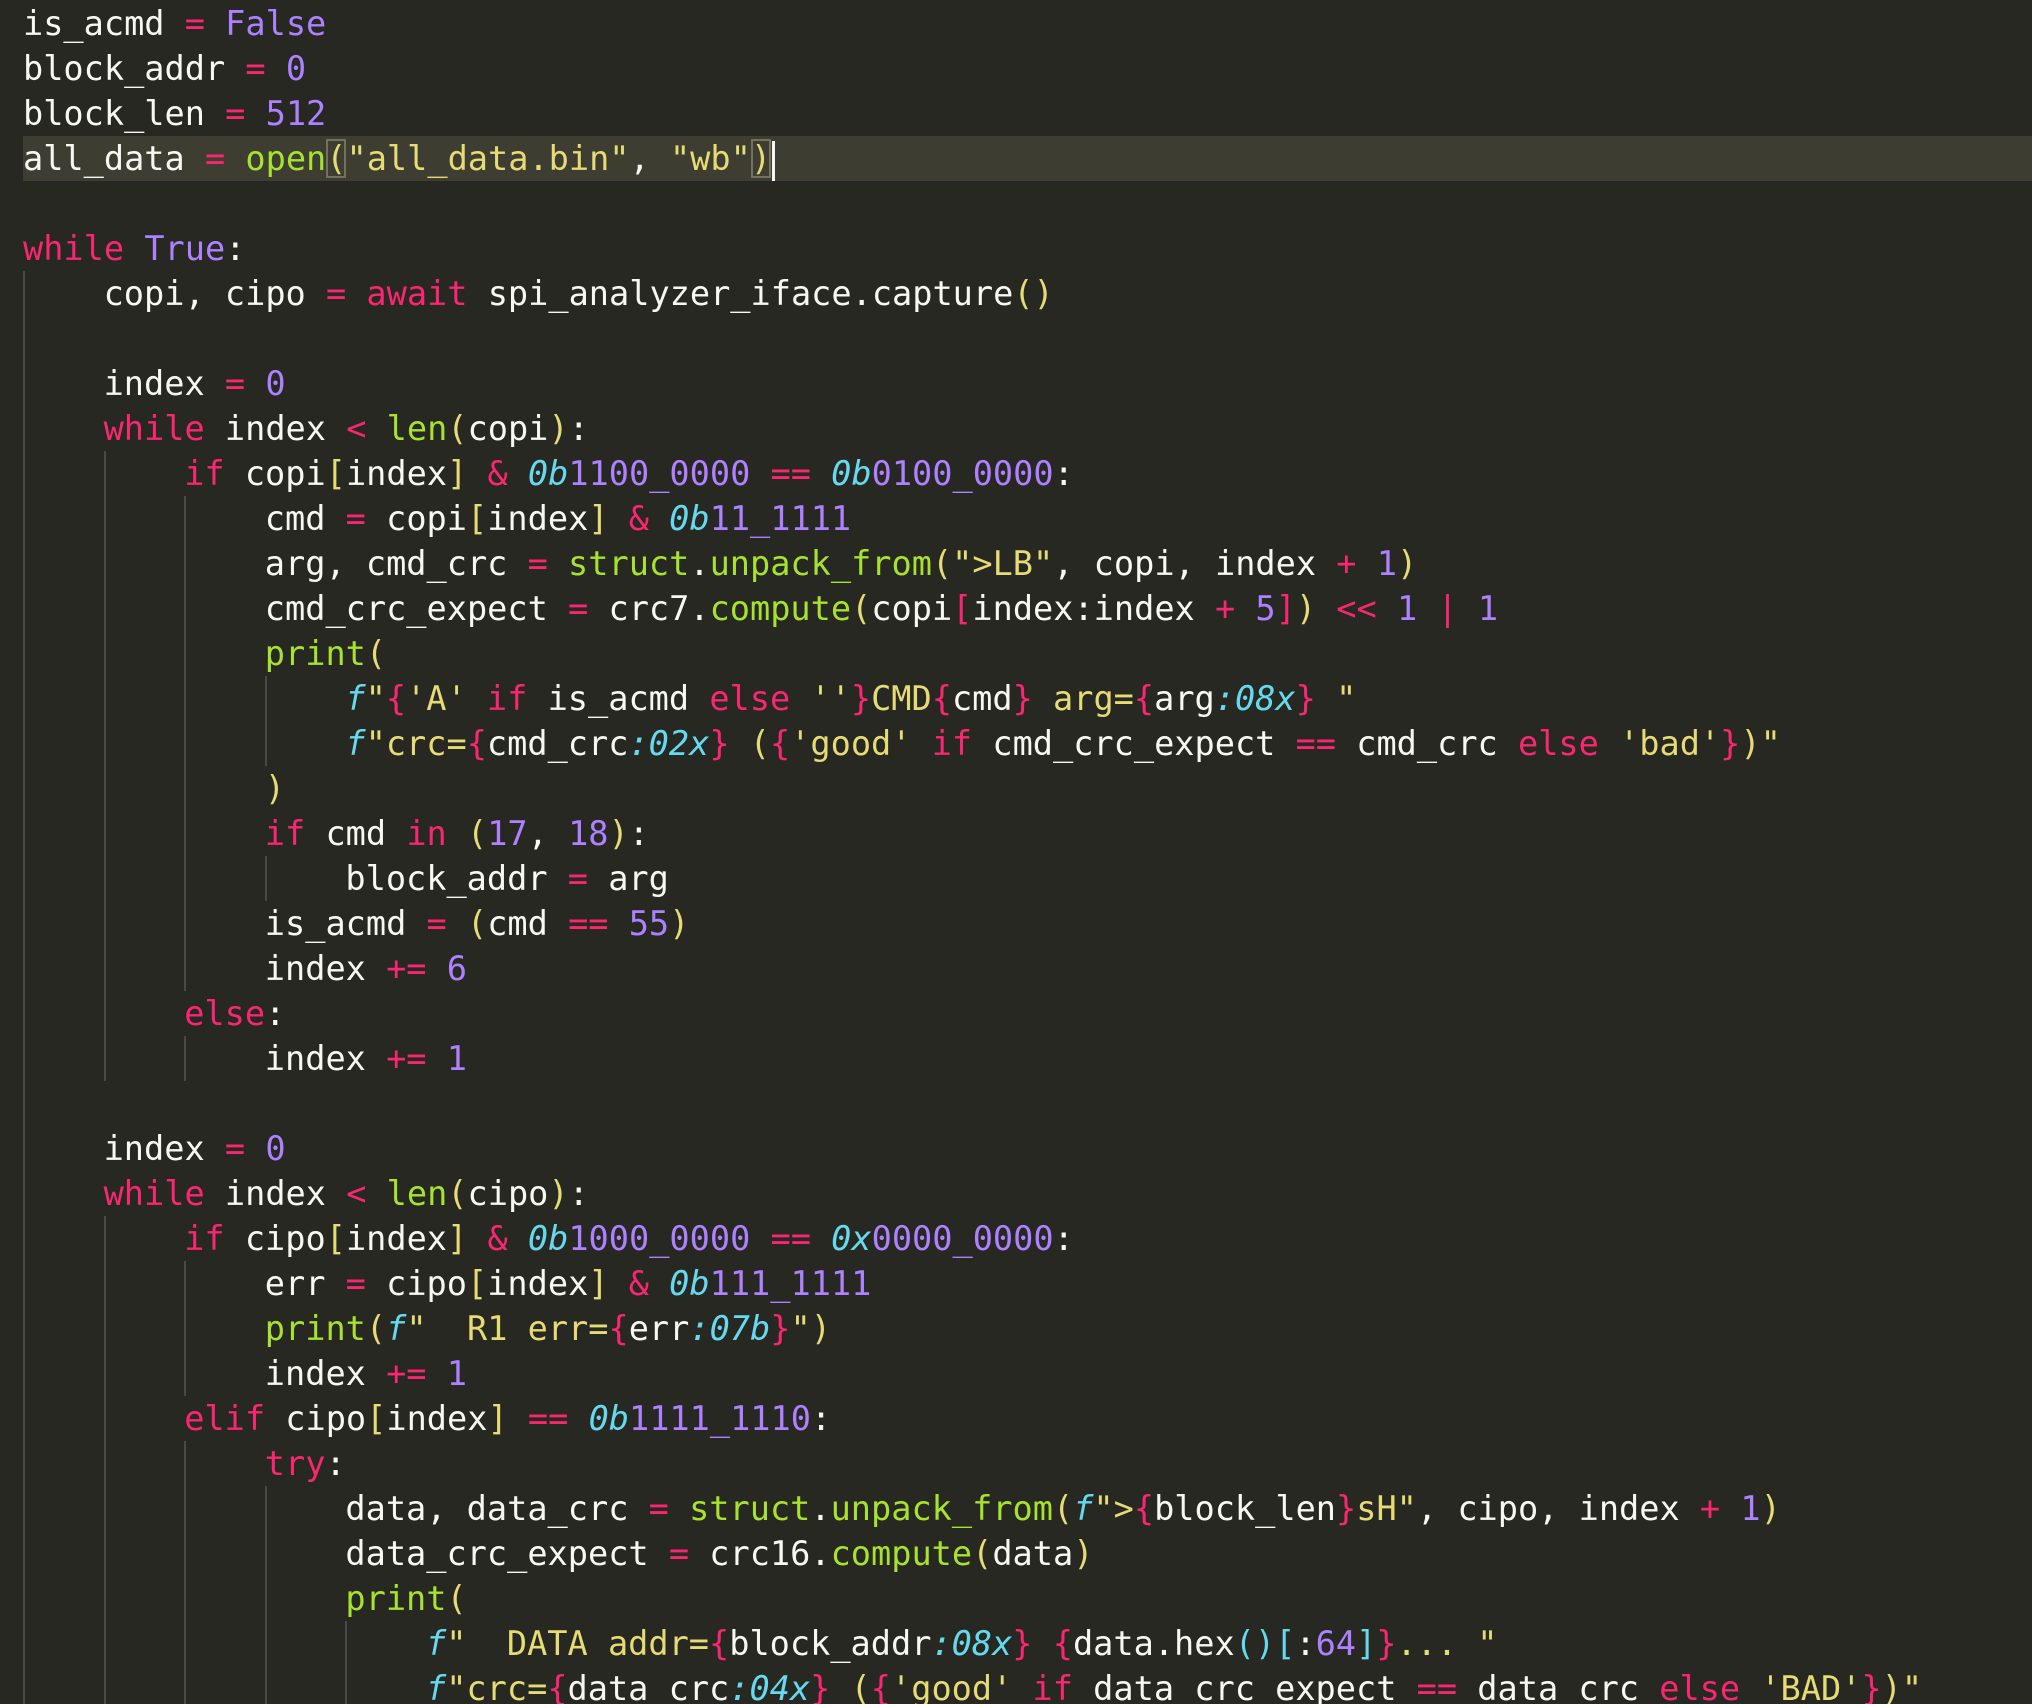  I want to click on code-token: crc7., so click(649, 608).